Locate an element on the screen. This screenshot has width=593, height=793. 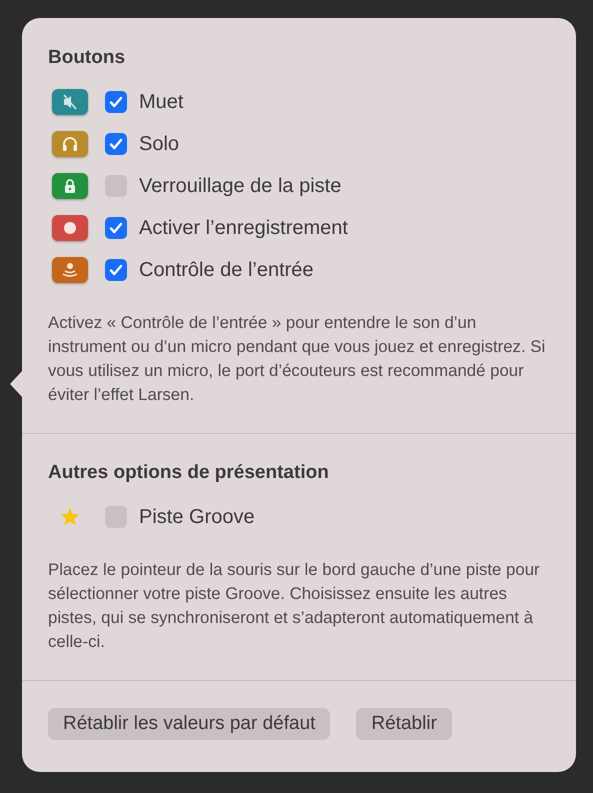
star-icon is located at coordinates (70, 517).